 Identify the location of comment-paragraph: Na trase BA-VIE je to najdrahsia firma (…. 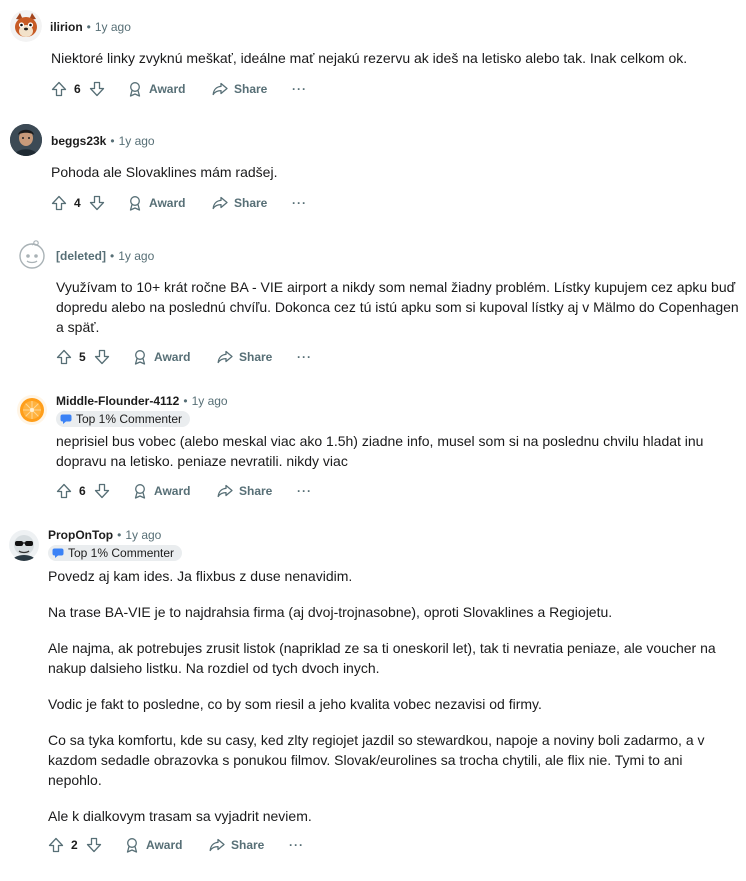
(330, 612).